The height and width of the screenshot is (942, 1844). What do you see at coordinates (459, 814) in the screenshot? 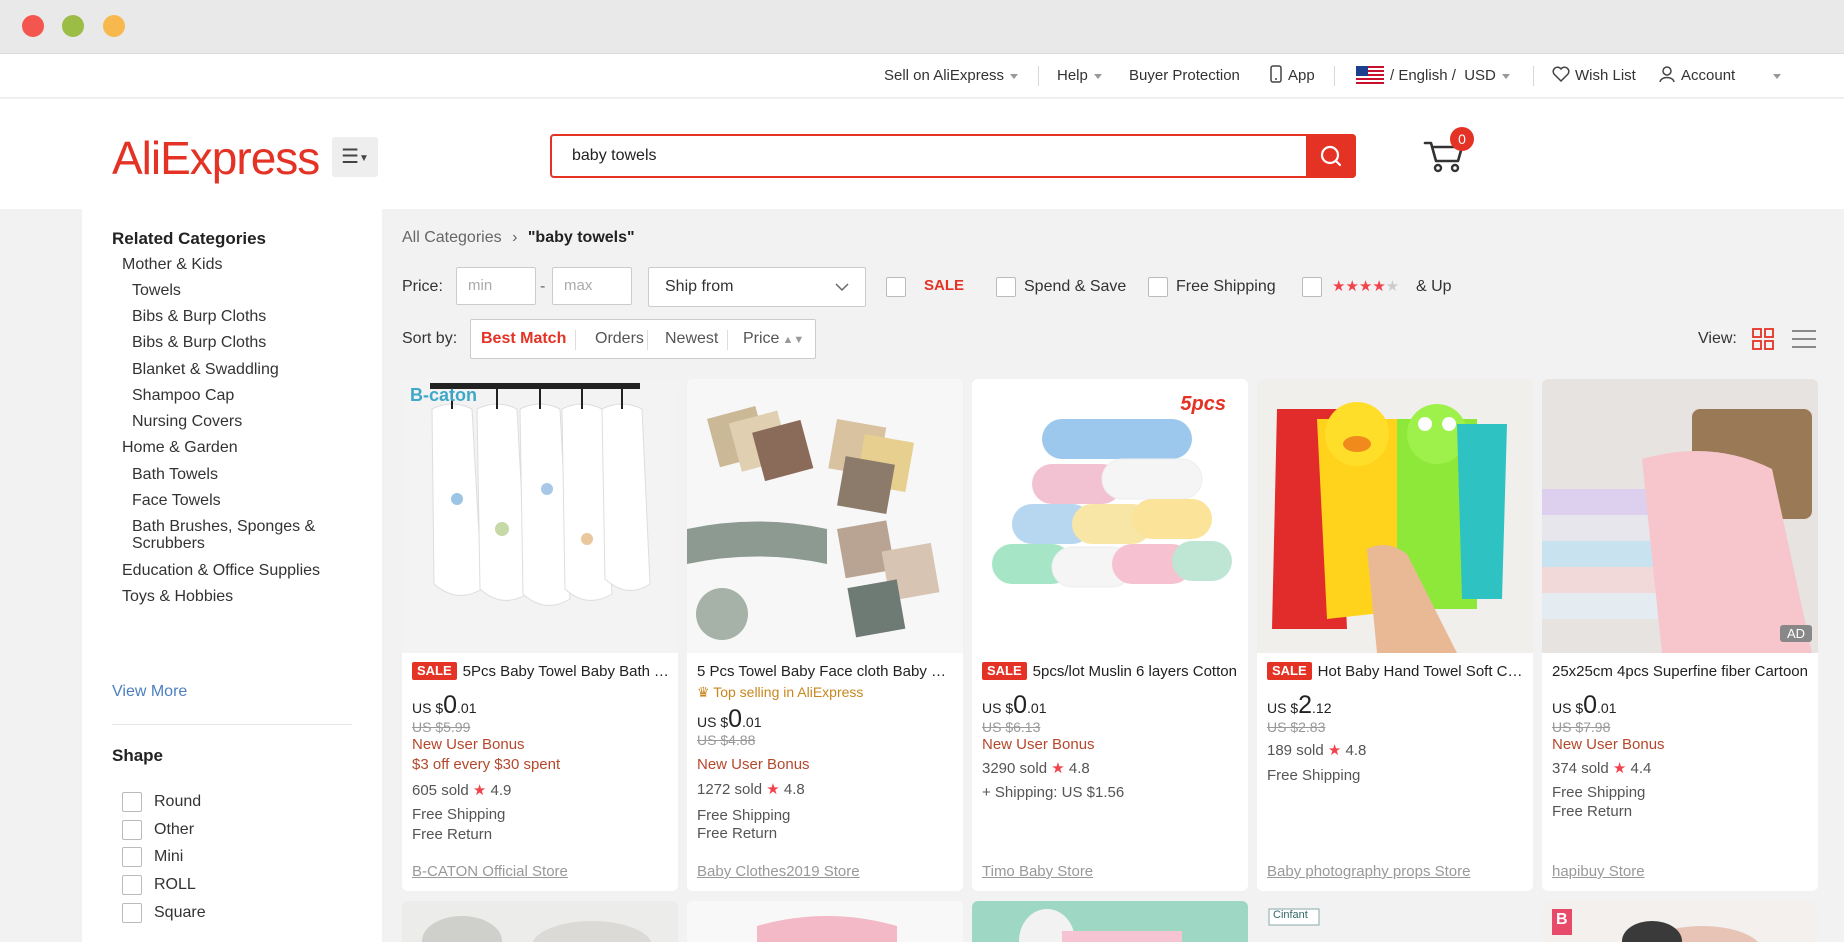
I see `shipping-info: Free Shipping` at bounding box center [459, 814].